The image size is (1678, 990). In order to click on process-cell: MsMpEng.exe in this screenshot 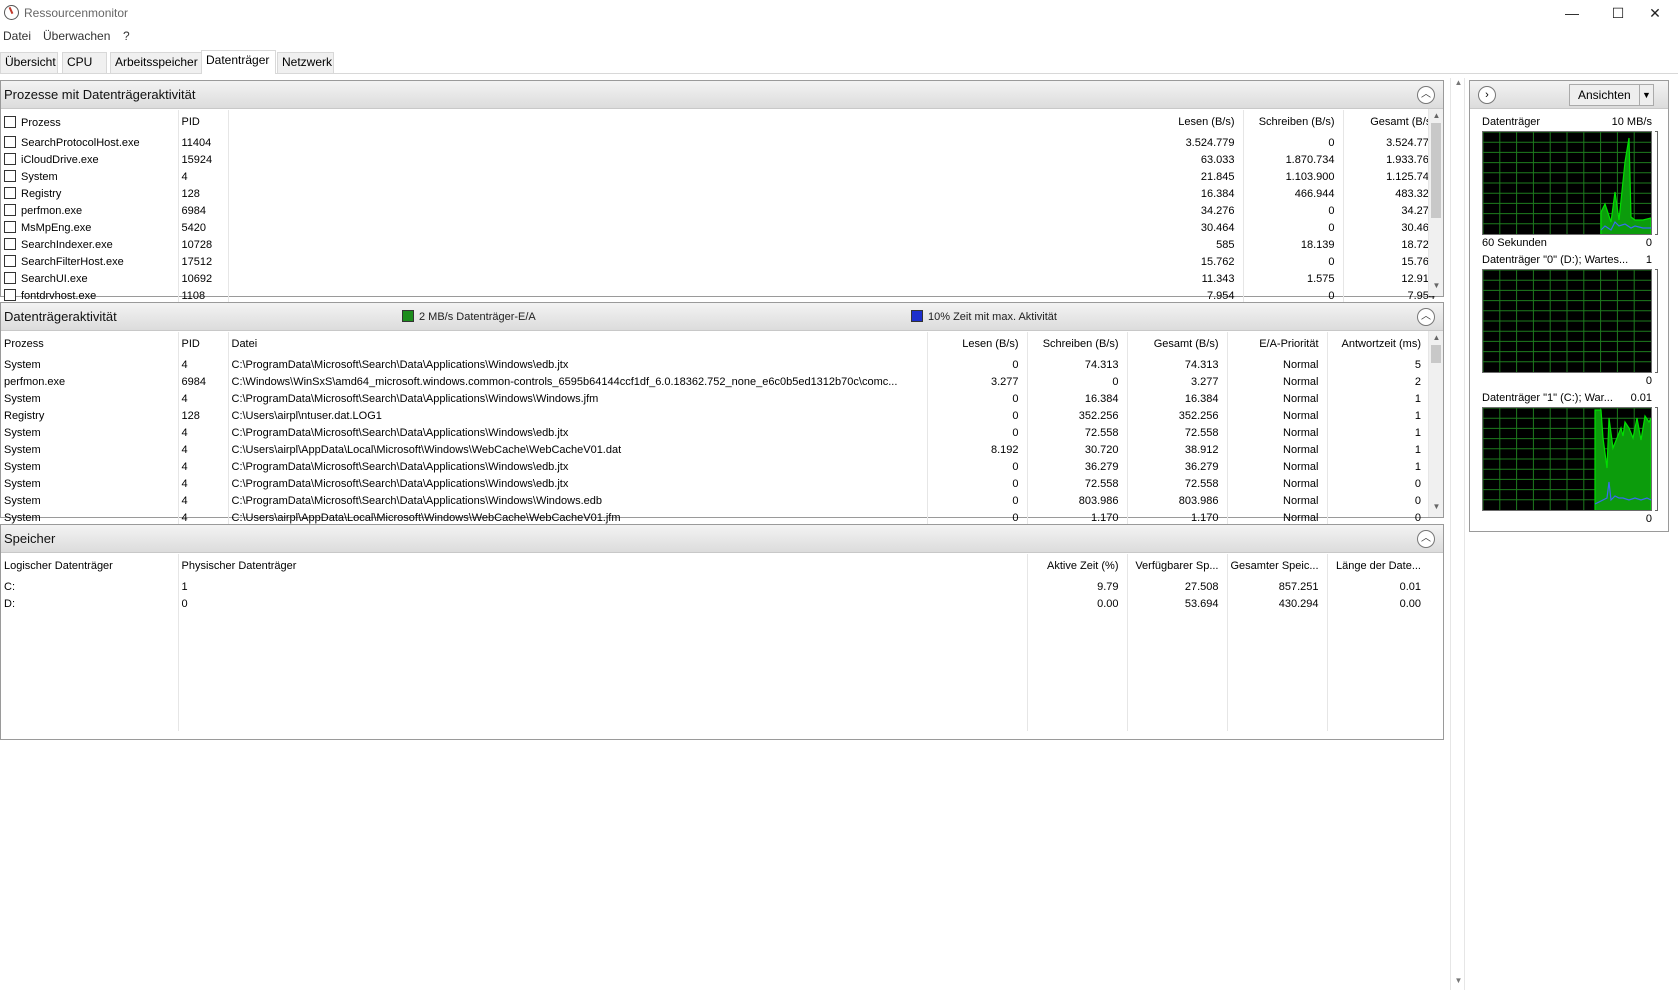, I will do `click(89, 227)`.